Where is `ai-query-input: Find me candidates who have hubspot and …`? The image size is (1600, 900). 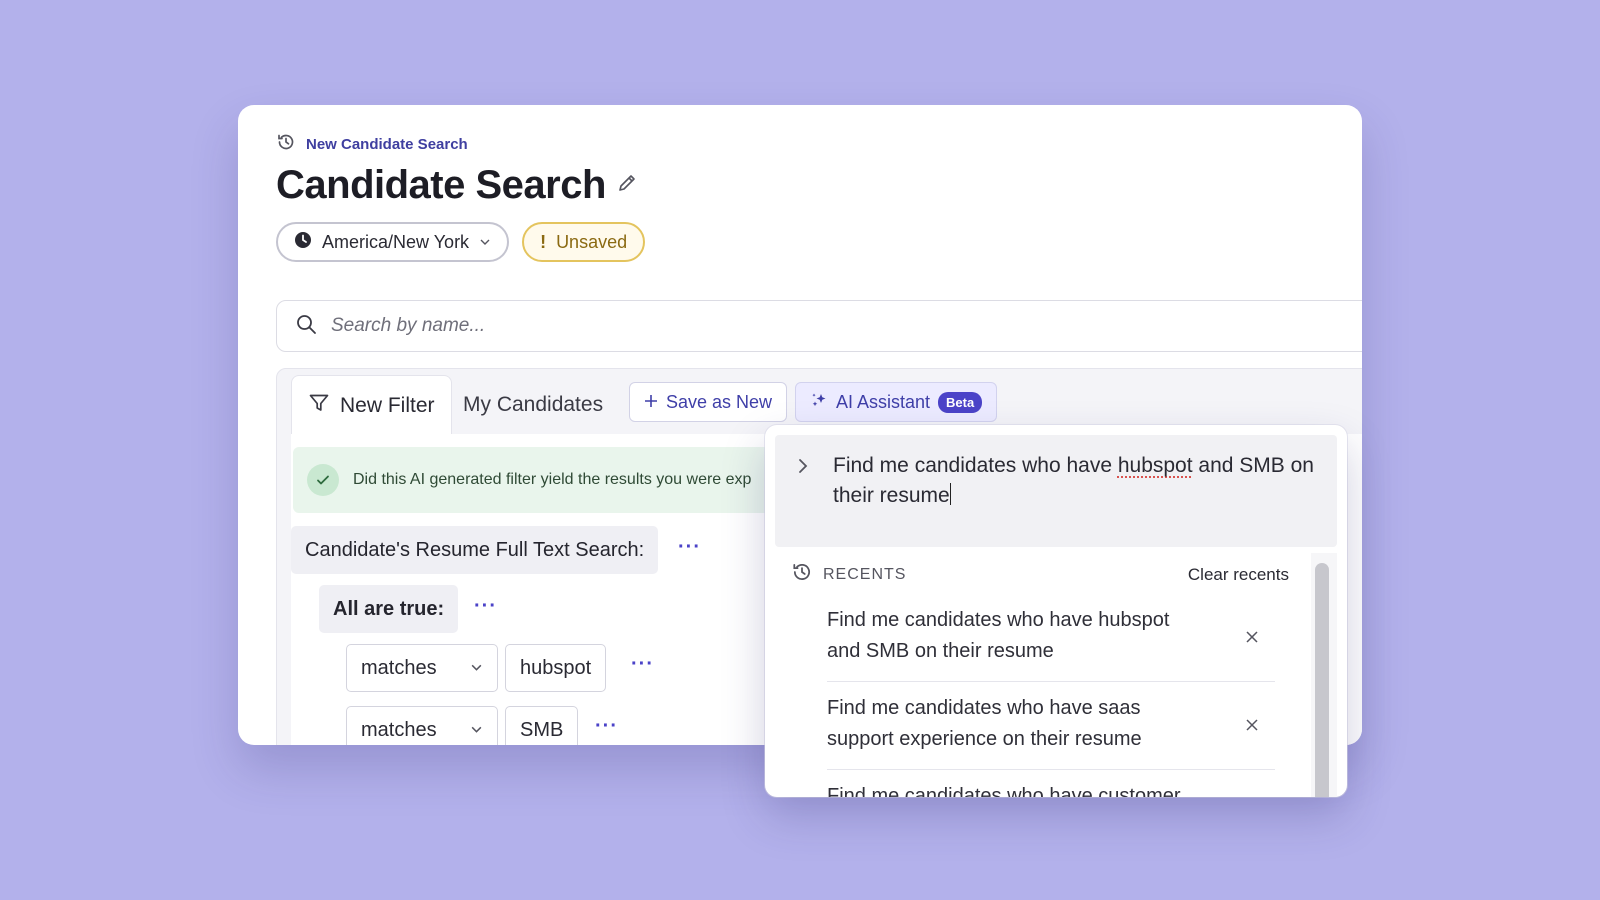
ai-query-input: Find me candidates who have hubspot and … is located at coordinates (1056, 491).